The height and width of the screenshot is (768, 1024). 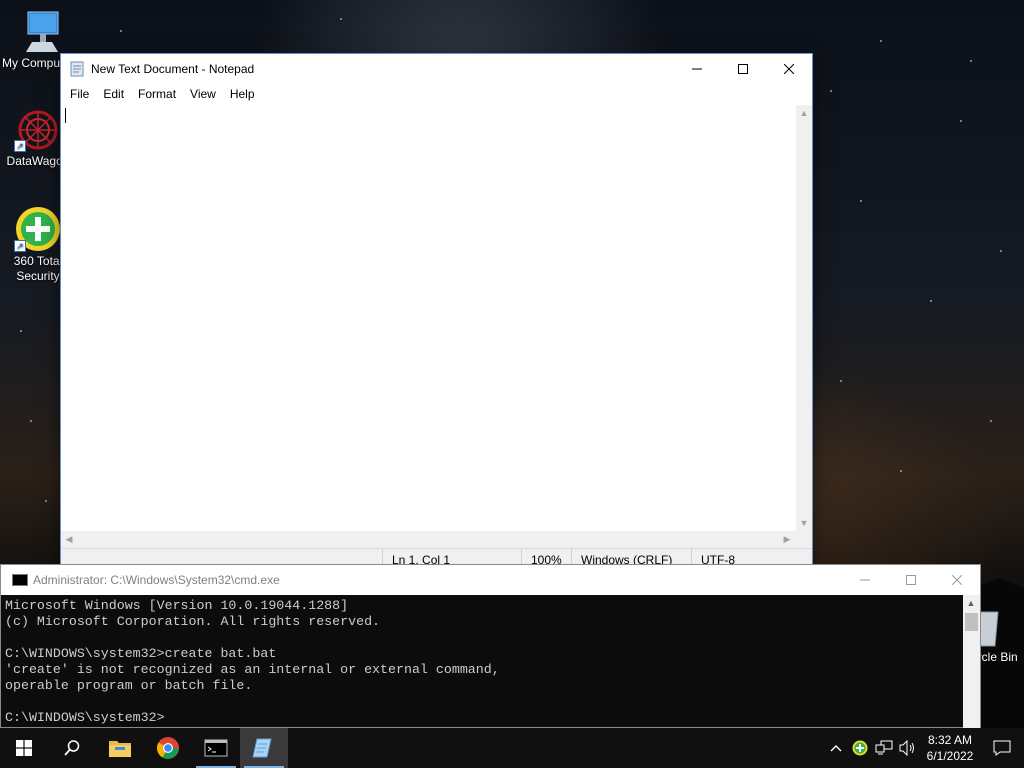 I want to click on horizontal-scrollbar: ◀ ▶, so click(x=429, y=539).